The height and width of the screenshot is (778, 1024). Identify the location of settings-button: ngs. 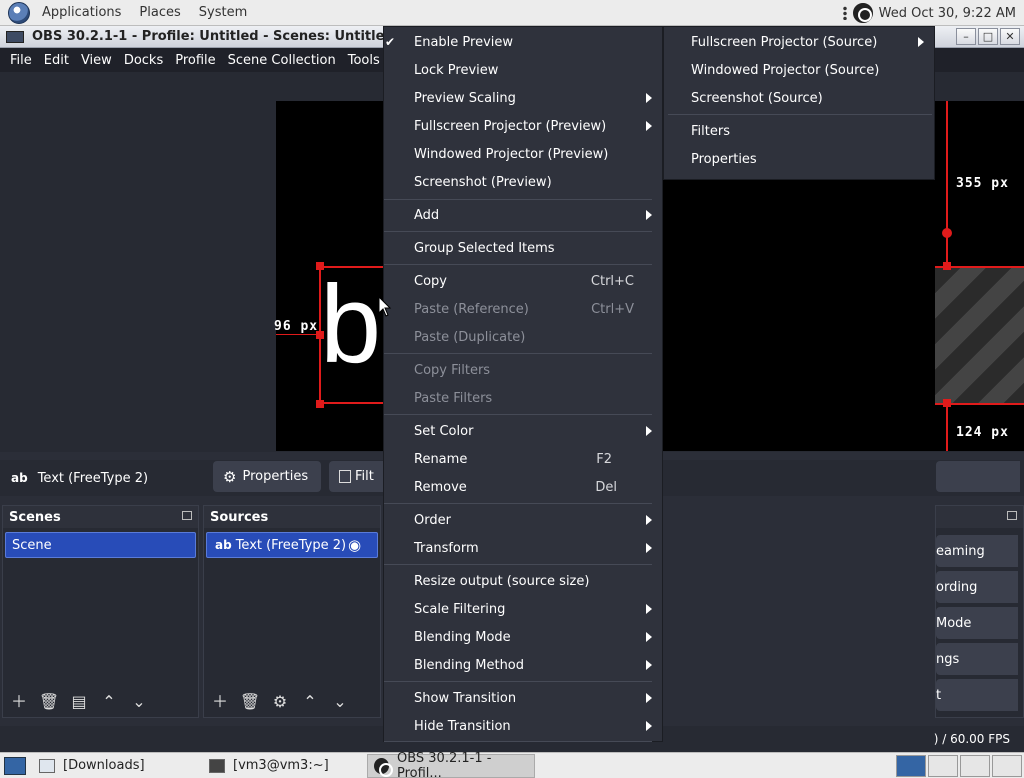
(977, 659).